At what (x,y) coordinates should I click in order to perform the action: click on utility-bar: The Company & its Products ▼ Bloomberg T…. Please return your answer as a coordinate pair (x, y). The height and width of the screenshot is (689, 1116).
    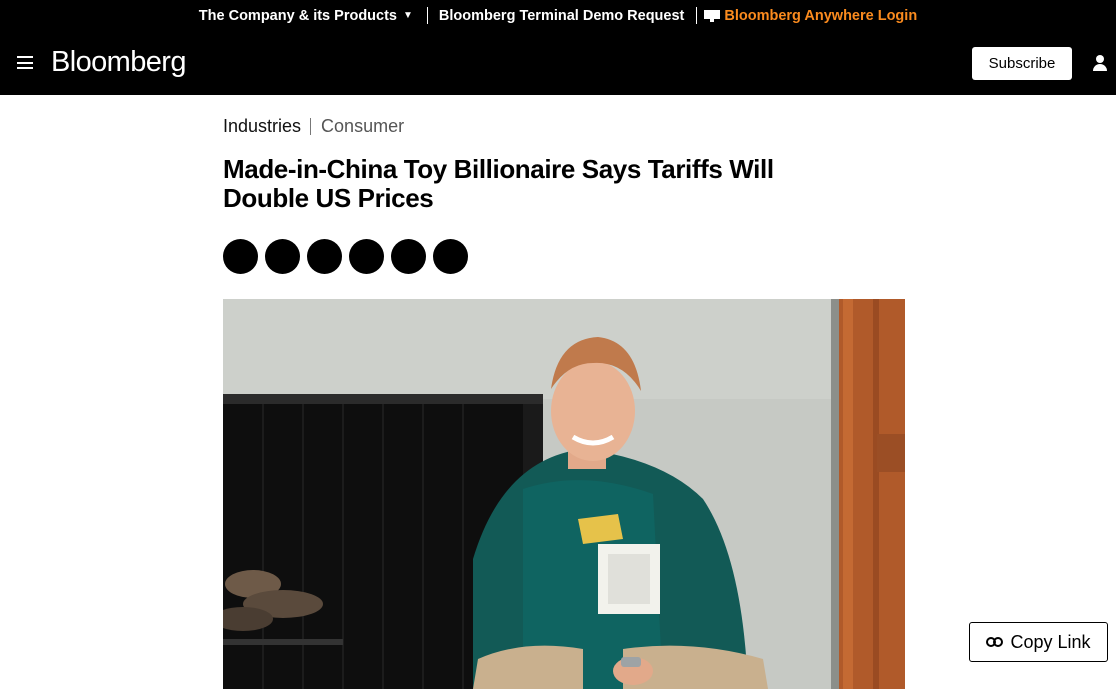
    Looking at the image, I should click on (558, 15).